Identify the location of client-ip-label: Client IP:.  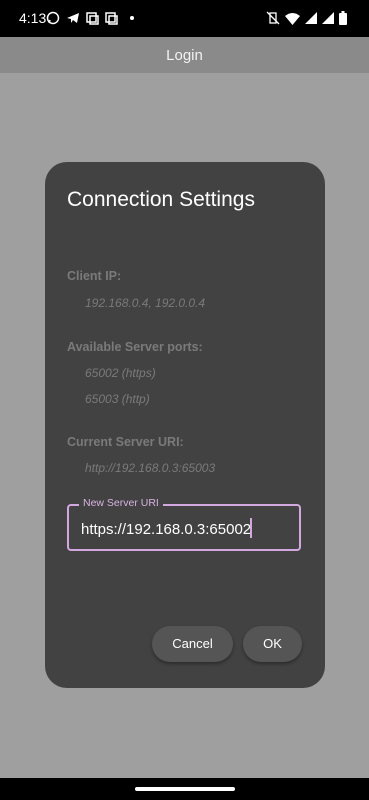
(94, 276).